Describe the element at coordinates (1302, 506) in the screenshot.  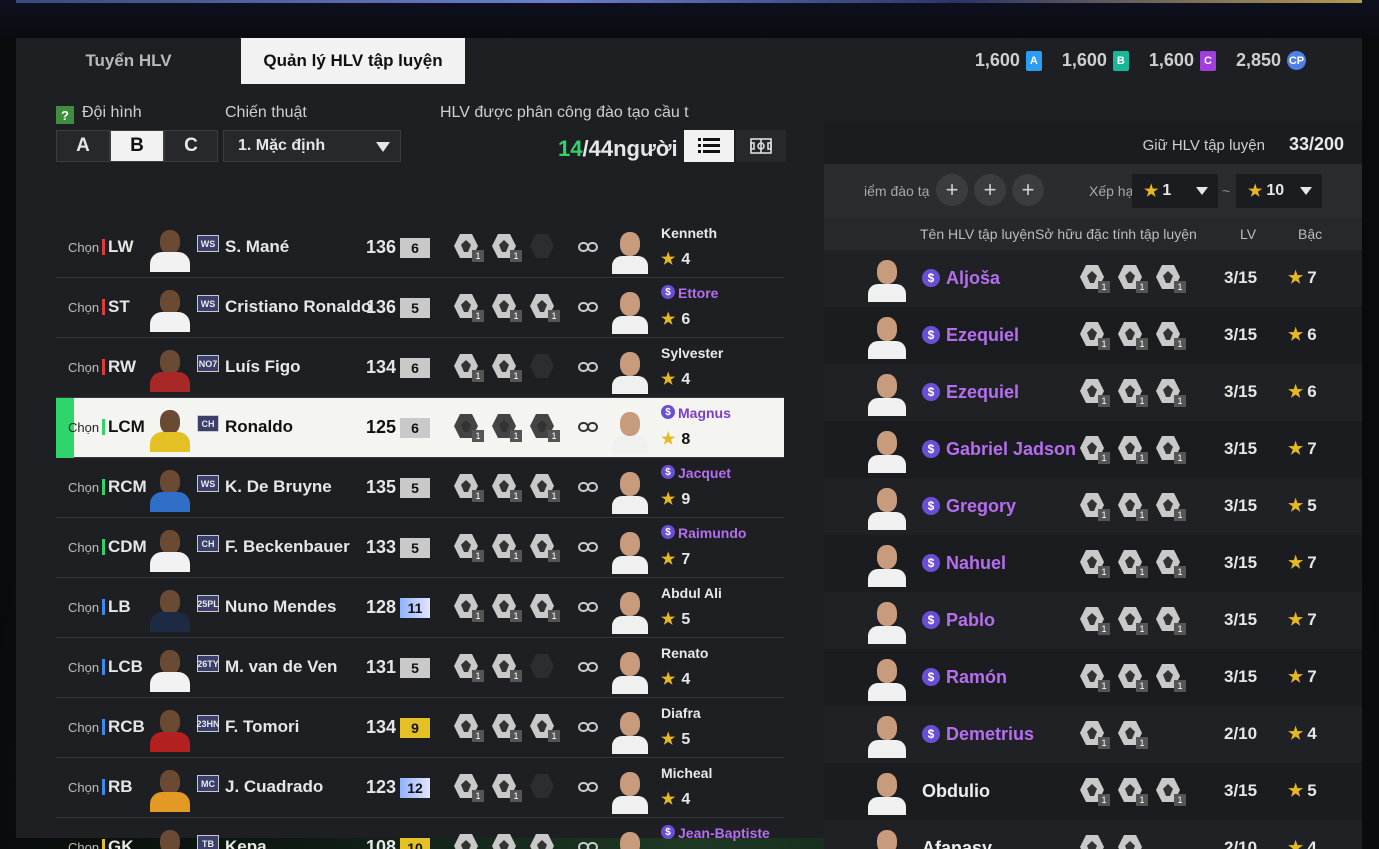
I see `coach-rank: ★ 5` at that location.